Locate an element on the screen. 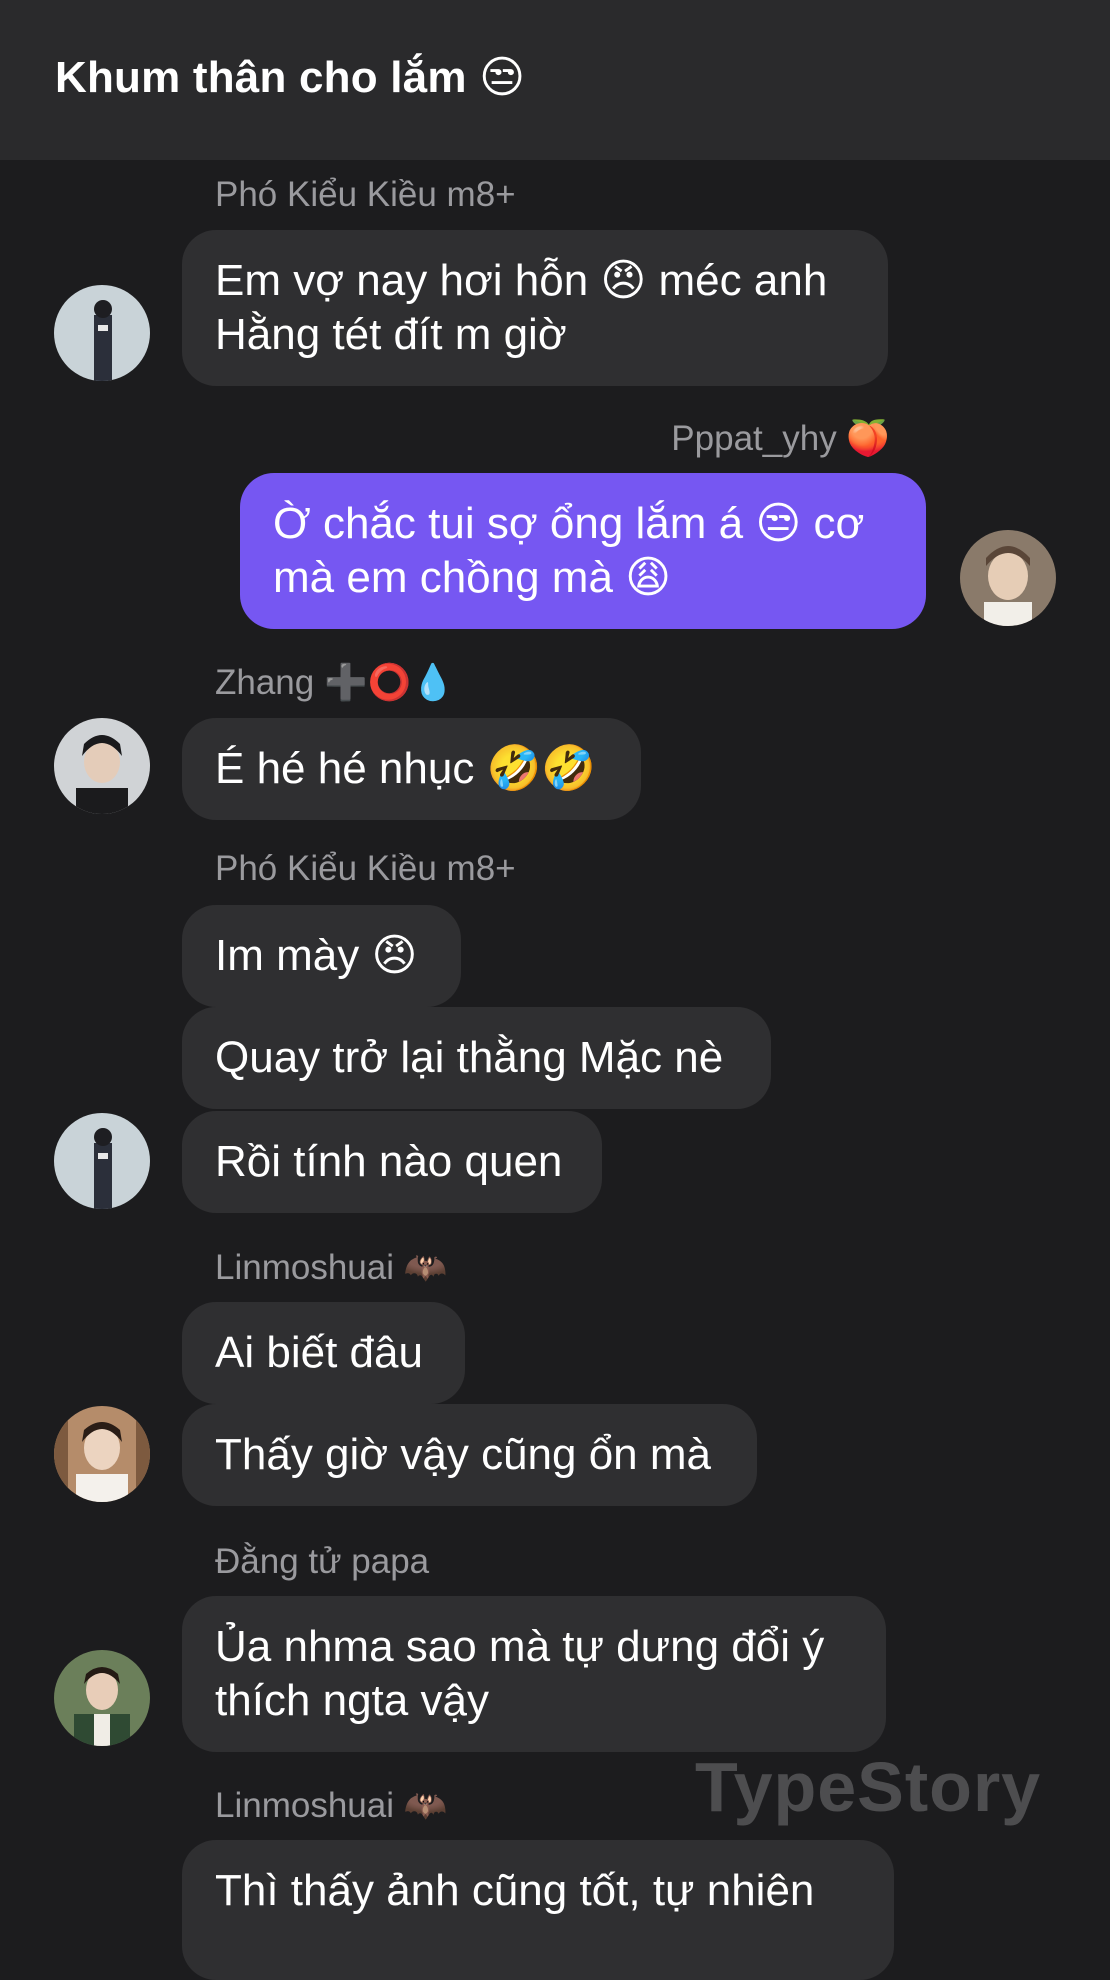  sender-name: Pppat_yhy 🍑 is located at coordinates (780, 438).